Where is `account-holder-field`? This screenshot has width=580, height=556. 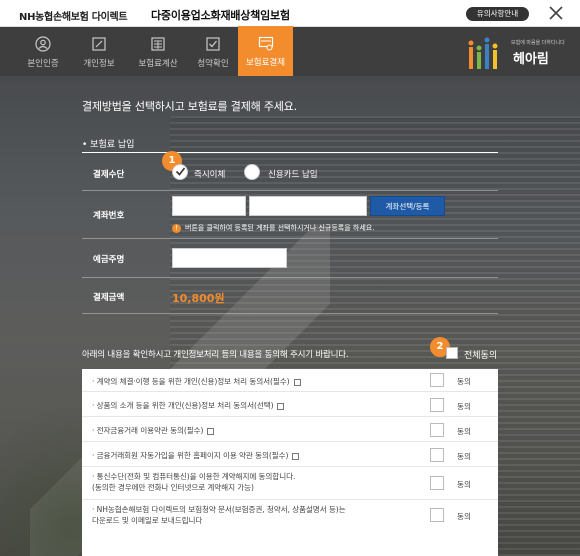
account-holder-field is located at coordinates (229, 258).